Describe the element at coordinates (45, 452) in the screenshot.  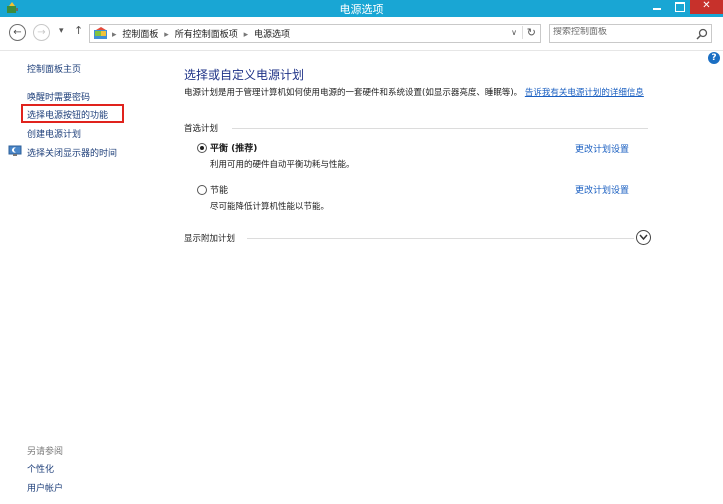
I see `see-also-heading: 另请参阅` at that location.